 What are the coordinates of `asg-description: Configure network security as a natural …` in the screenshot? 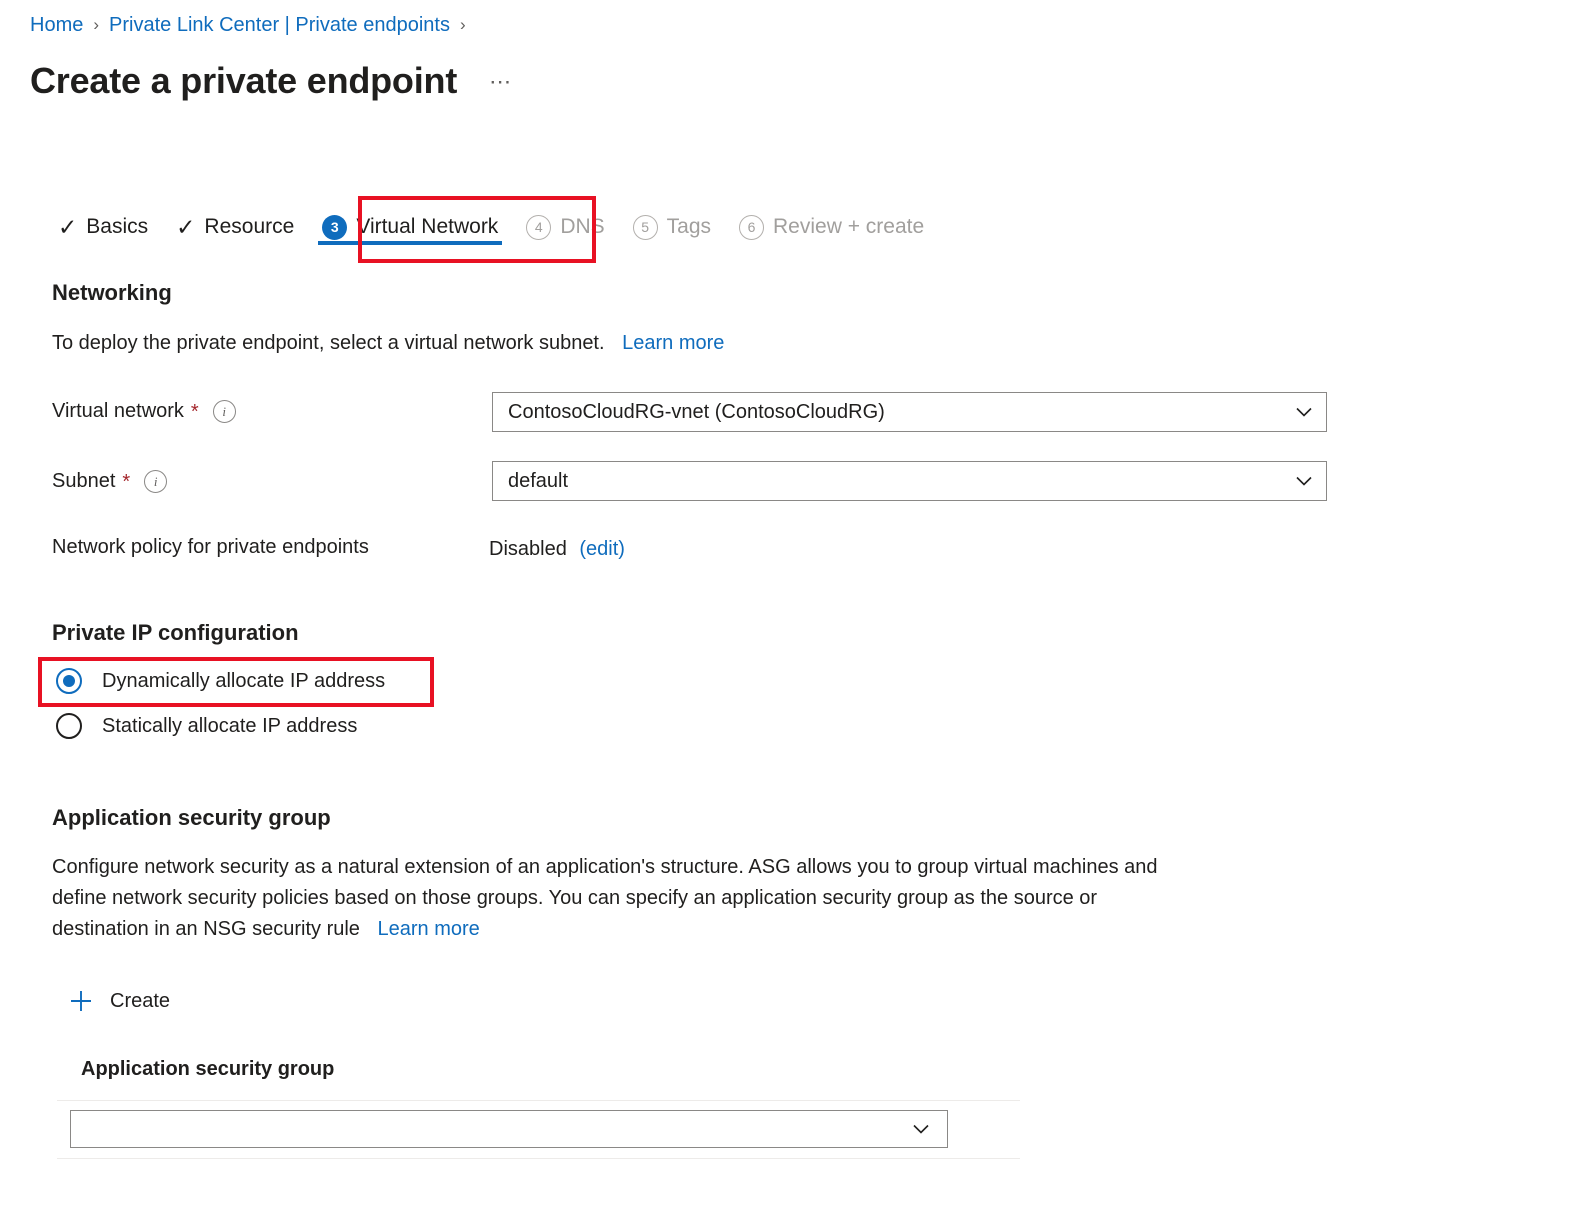 It's located at (702, 898).